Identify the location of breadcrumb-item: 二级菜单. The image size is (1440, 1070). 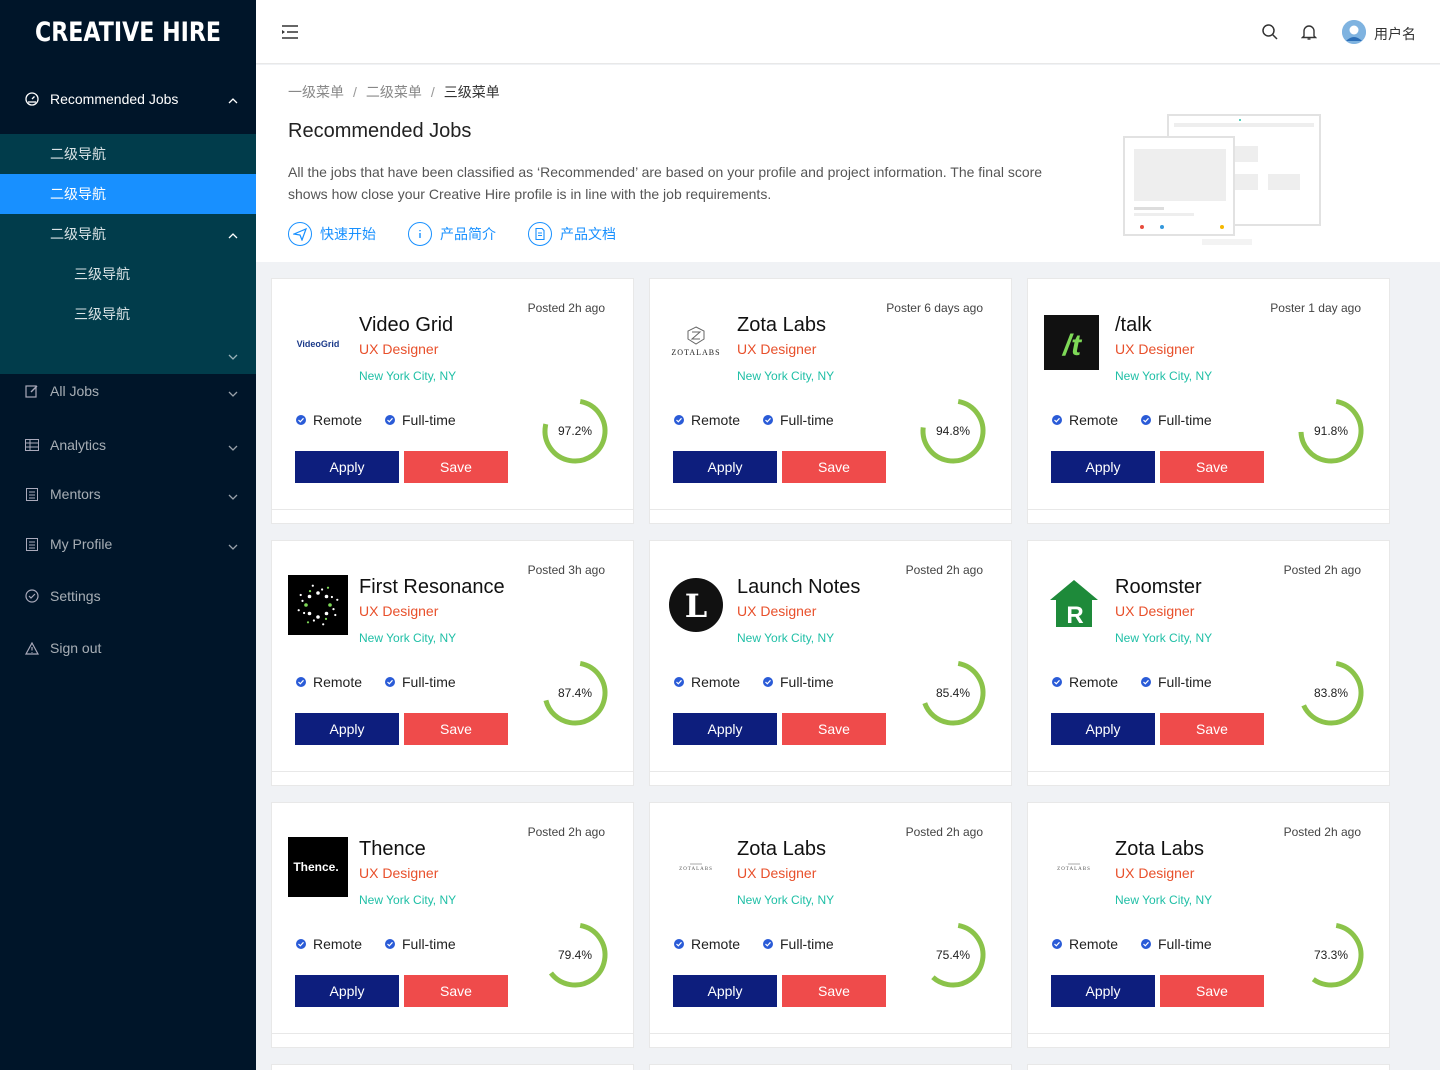
(394, 92).